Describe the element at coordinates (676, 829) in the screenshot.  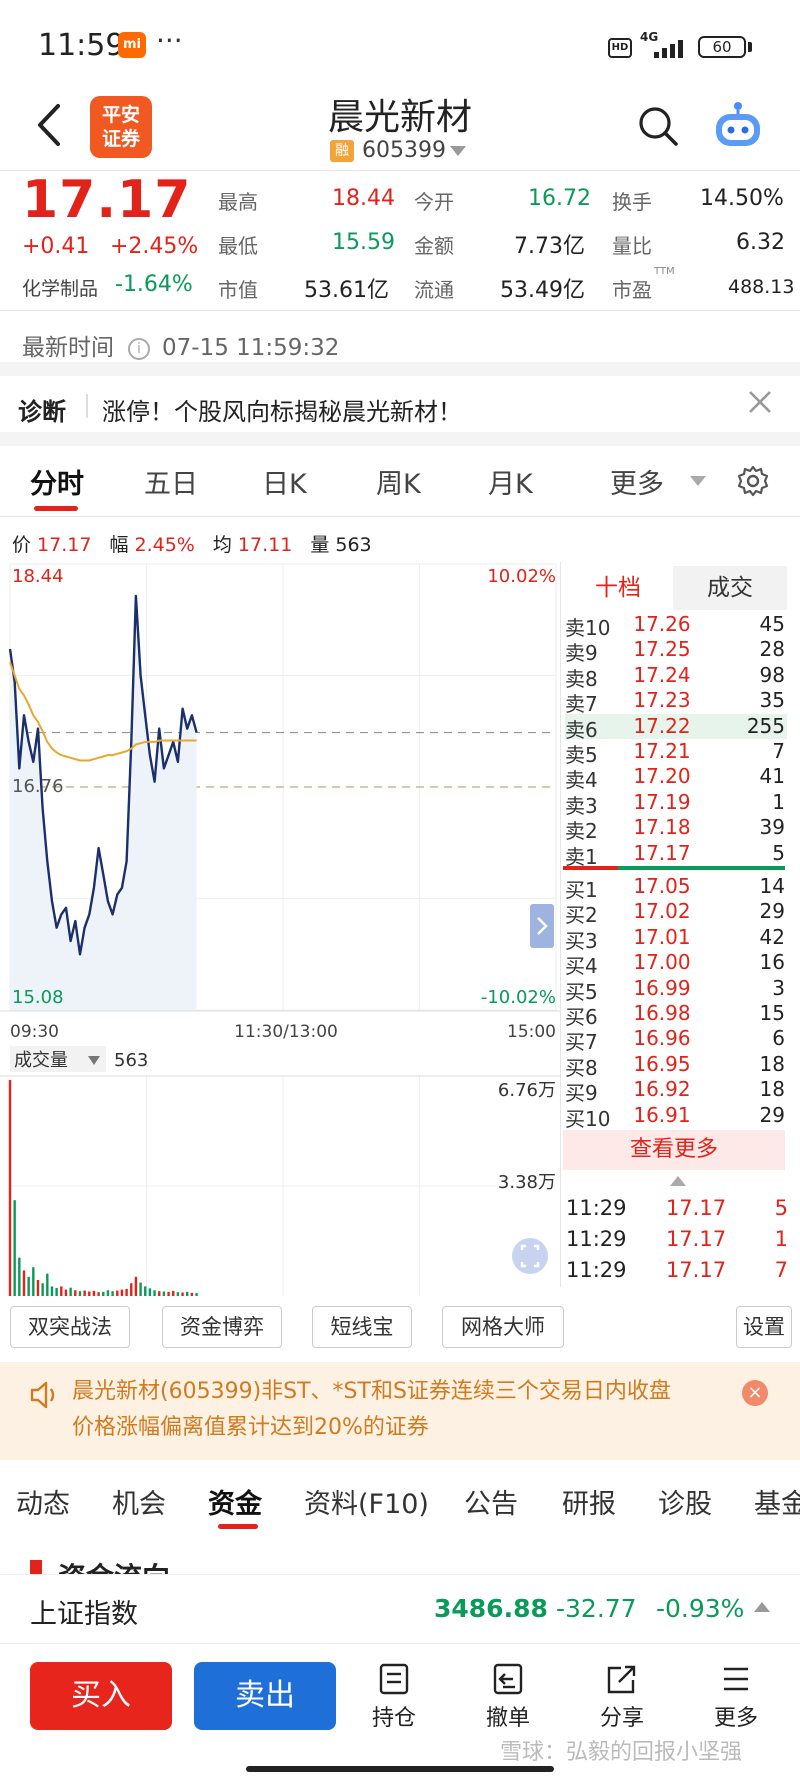
I see `ask-level-row: 卖2 17.18 39` at that location.